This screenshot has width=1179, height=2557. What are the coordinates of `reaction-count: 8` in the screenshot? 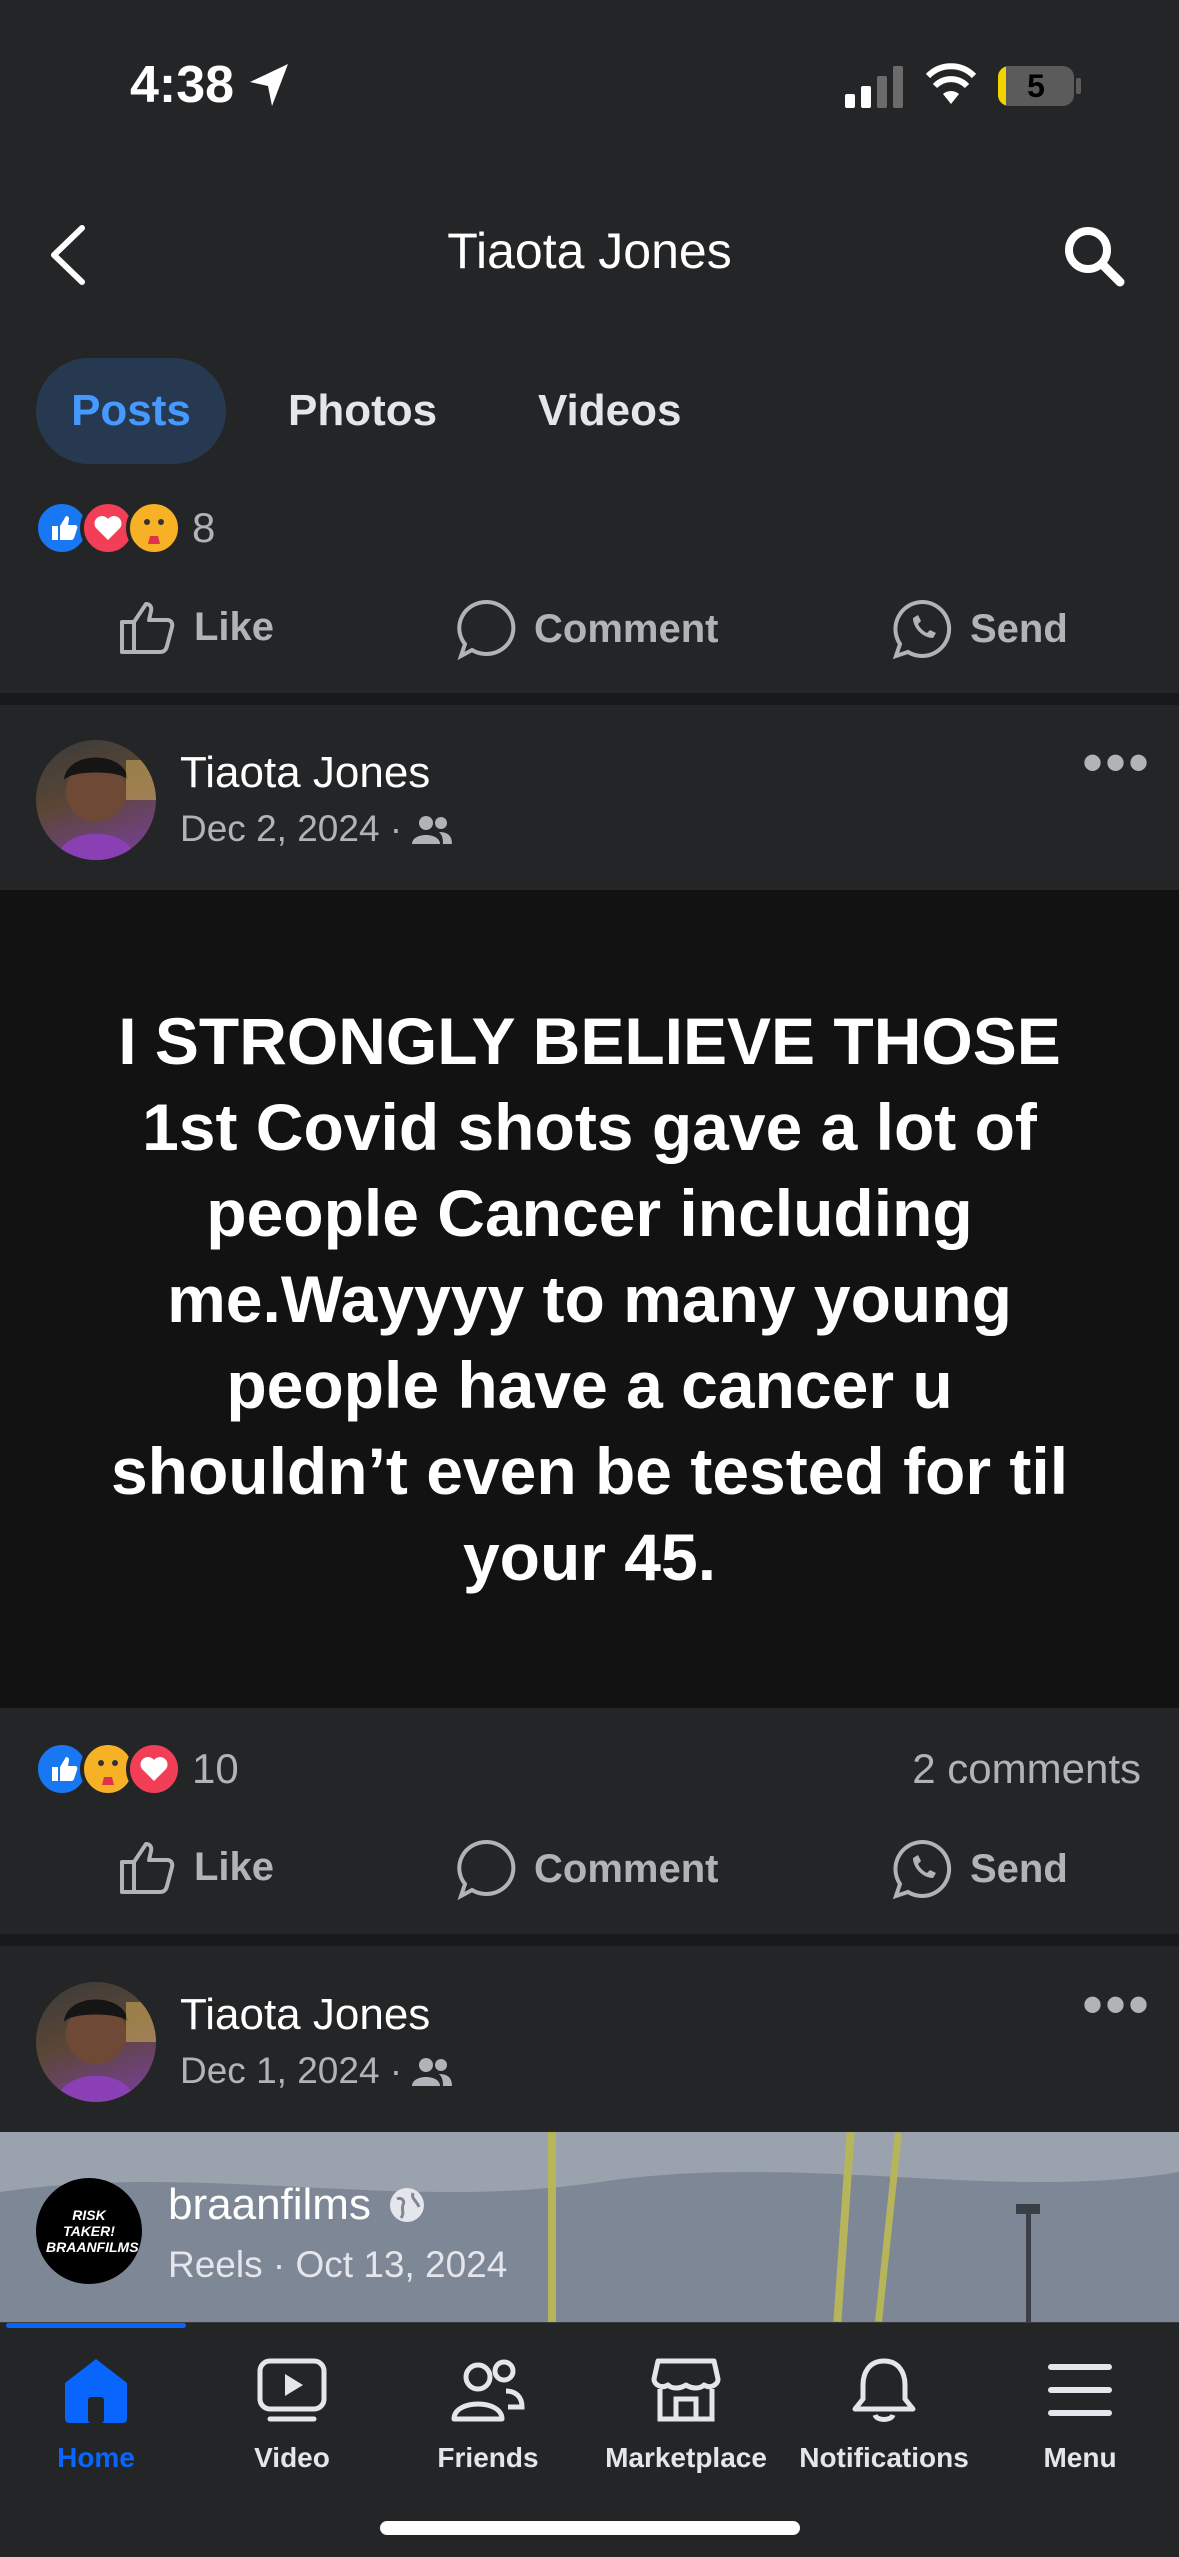 It's located at (204, 527).